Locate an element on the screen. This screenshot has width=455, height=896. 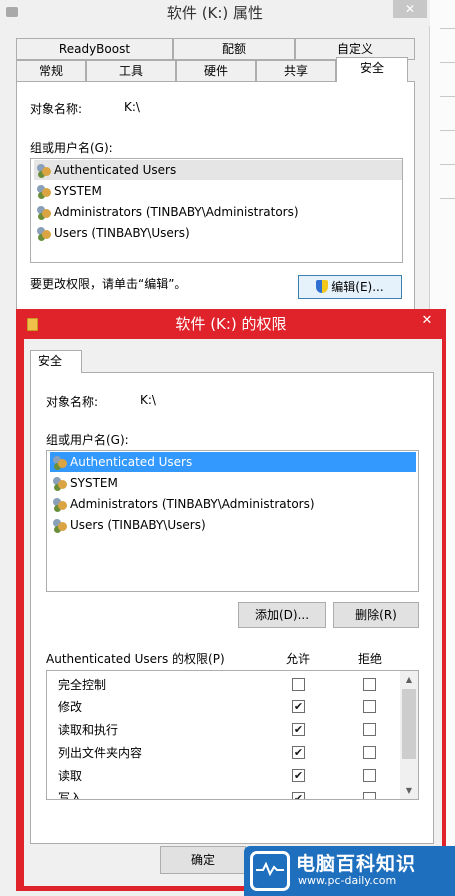
tab-sharing: 共享 is located at coordinates (296, 71).